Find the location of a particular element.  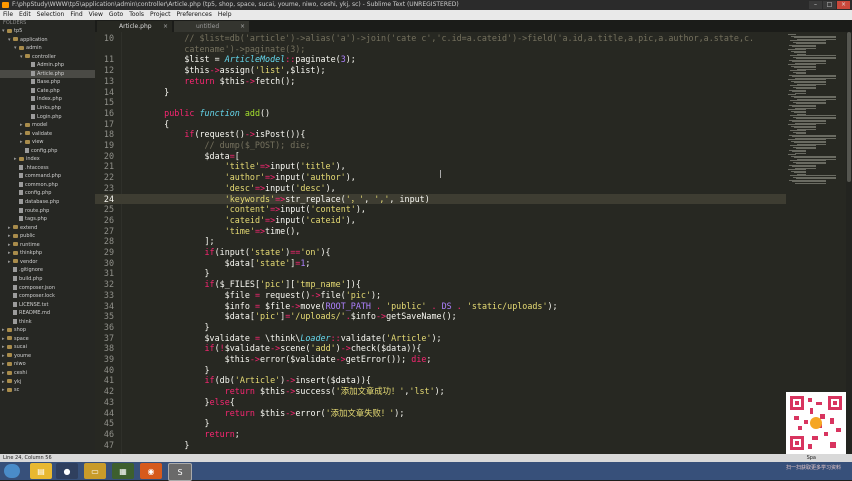

menu-preferences: Preferences is located at coordinates (194, 15).